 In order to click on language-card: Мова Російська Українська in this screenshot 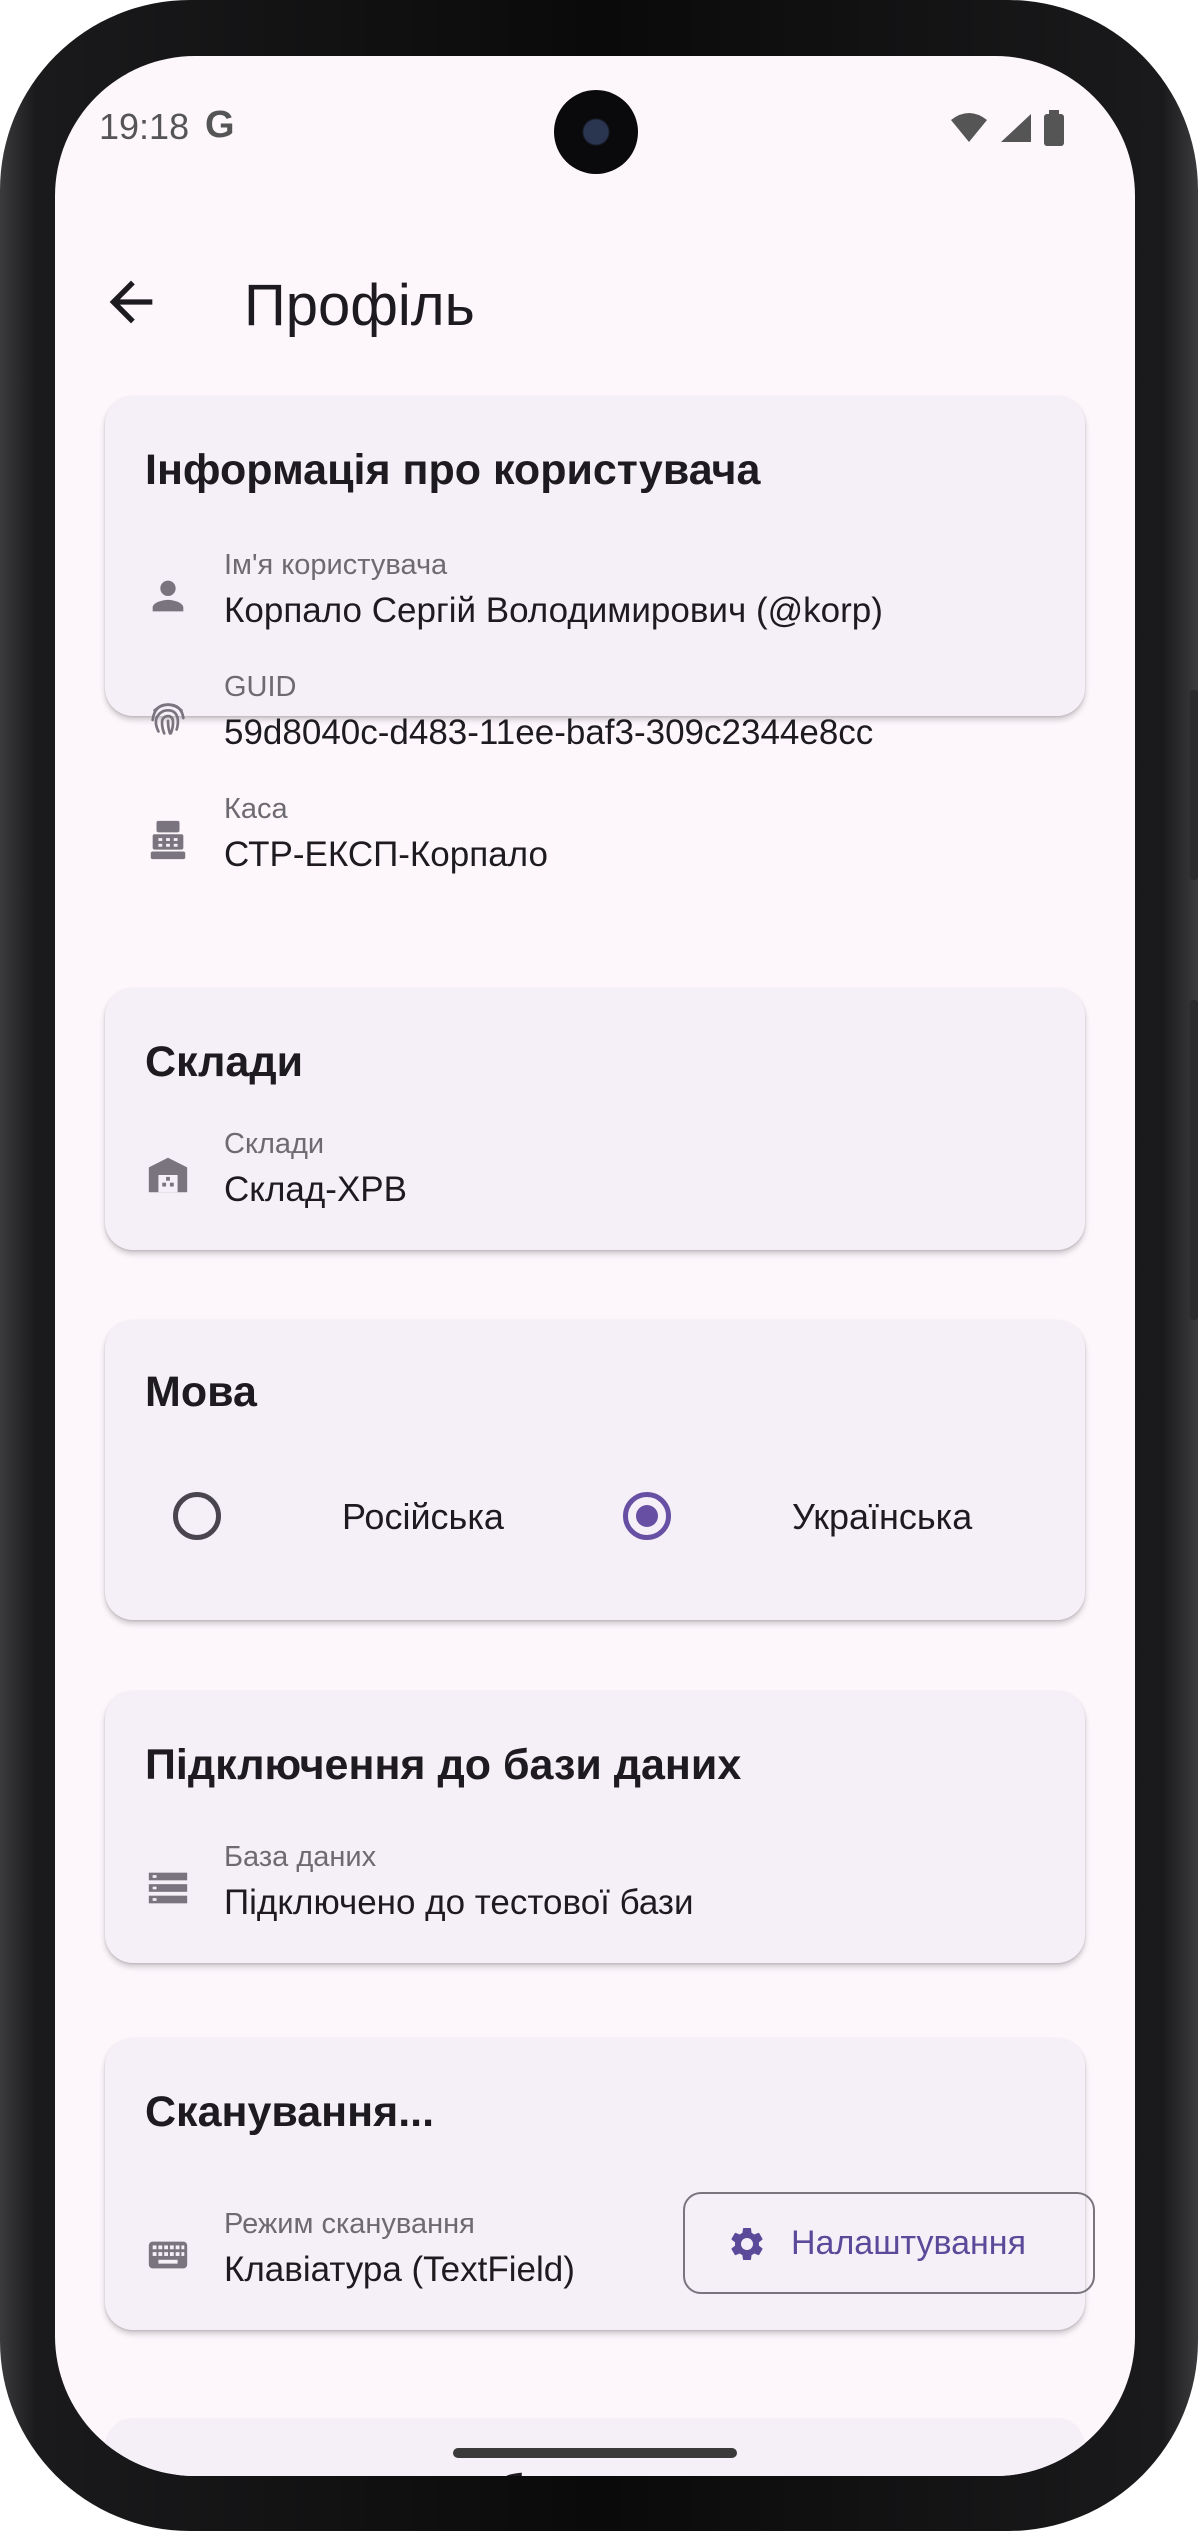, I will do `click(595, 1470)`.